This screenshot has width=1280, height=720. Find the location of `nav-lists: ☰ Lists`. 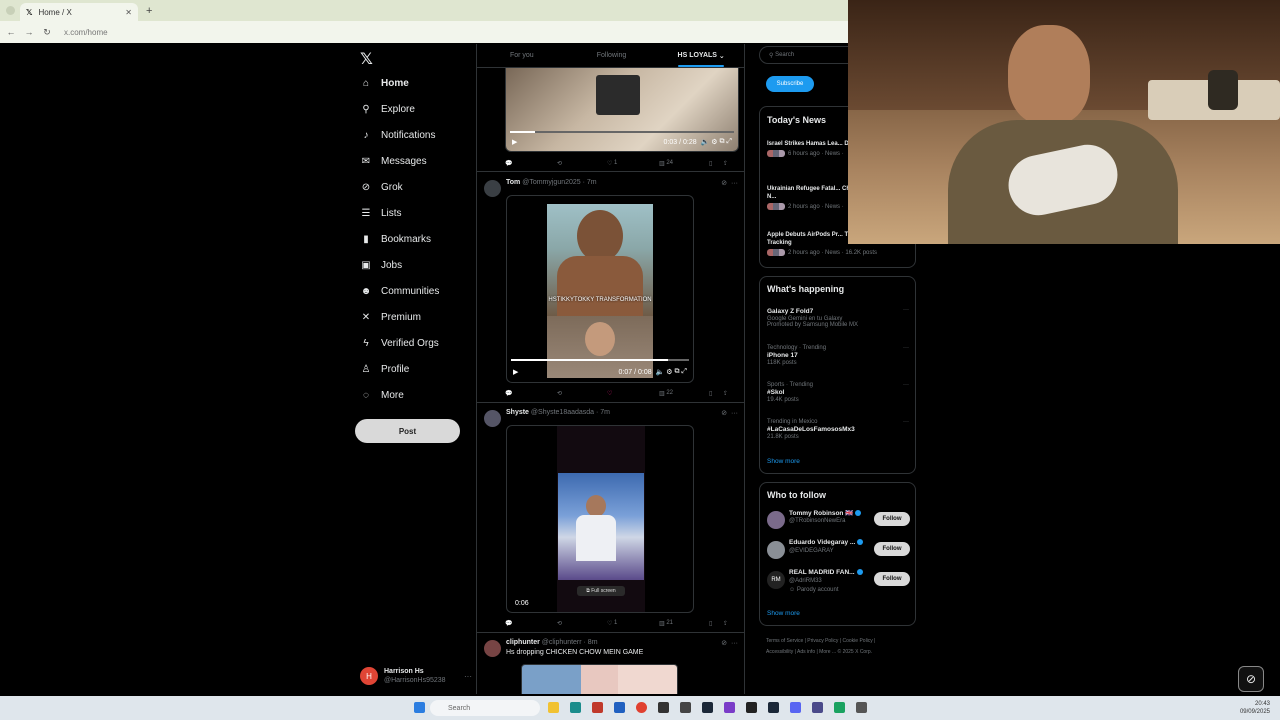

nav-lists: ☰ Lists is located at coordinates (381, 213).